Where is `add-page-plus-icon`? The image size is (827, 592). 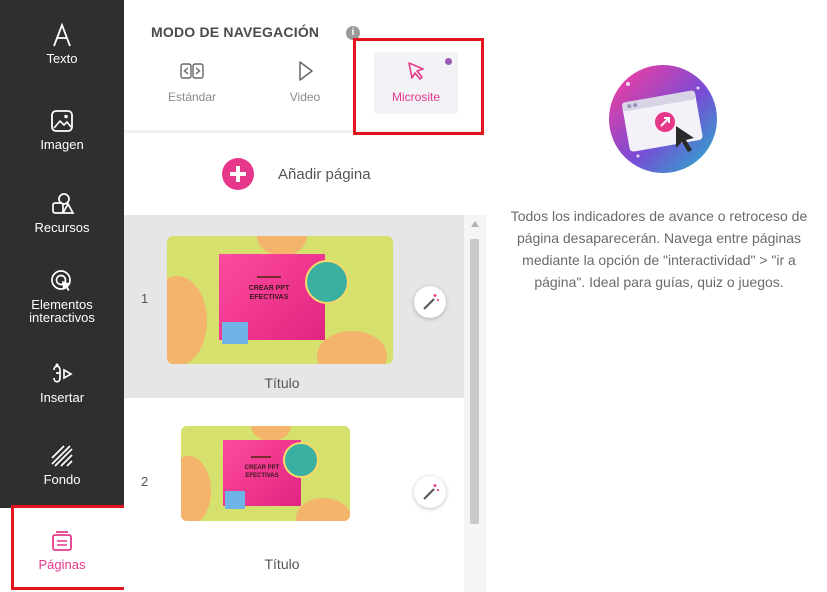
add-page-plus-icon is located at coordinates (238, 174).